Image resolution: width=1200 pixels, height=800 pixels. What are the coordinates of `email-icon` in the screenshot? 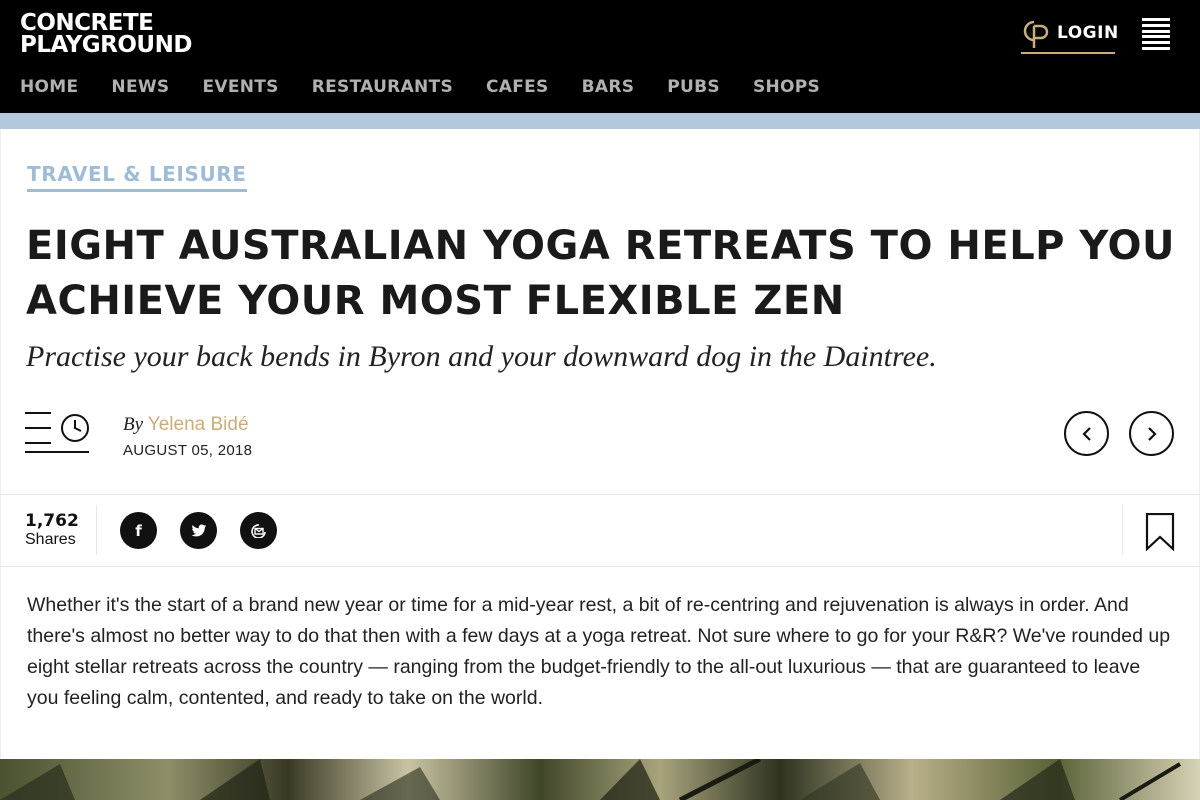 It's located at (258, 530).